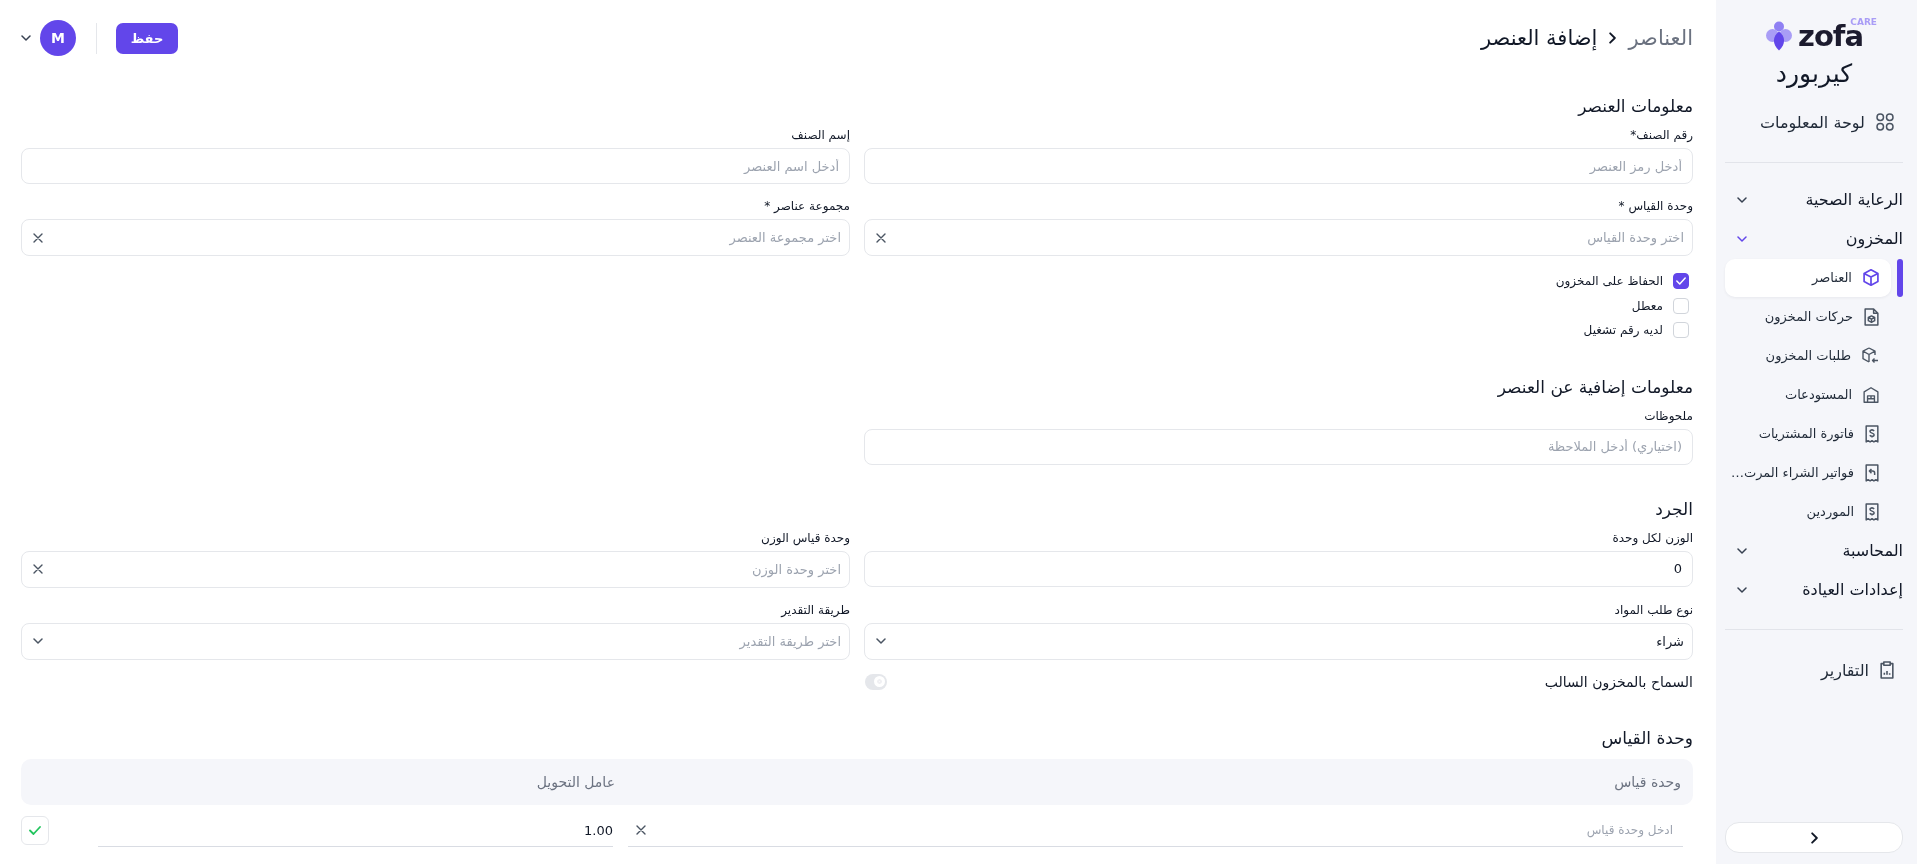 This screenshot has width=1917, height=864. Describe the element at coordinates (805, 537) in the screenshot. I see `field-label: وحدة قياس الوزن` at that location.